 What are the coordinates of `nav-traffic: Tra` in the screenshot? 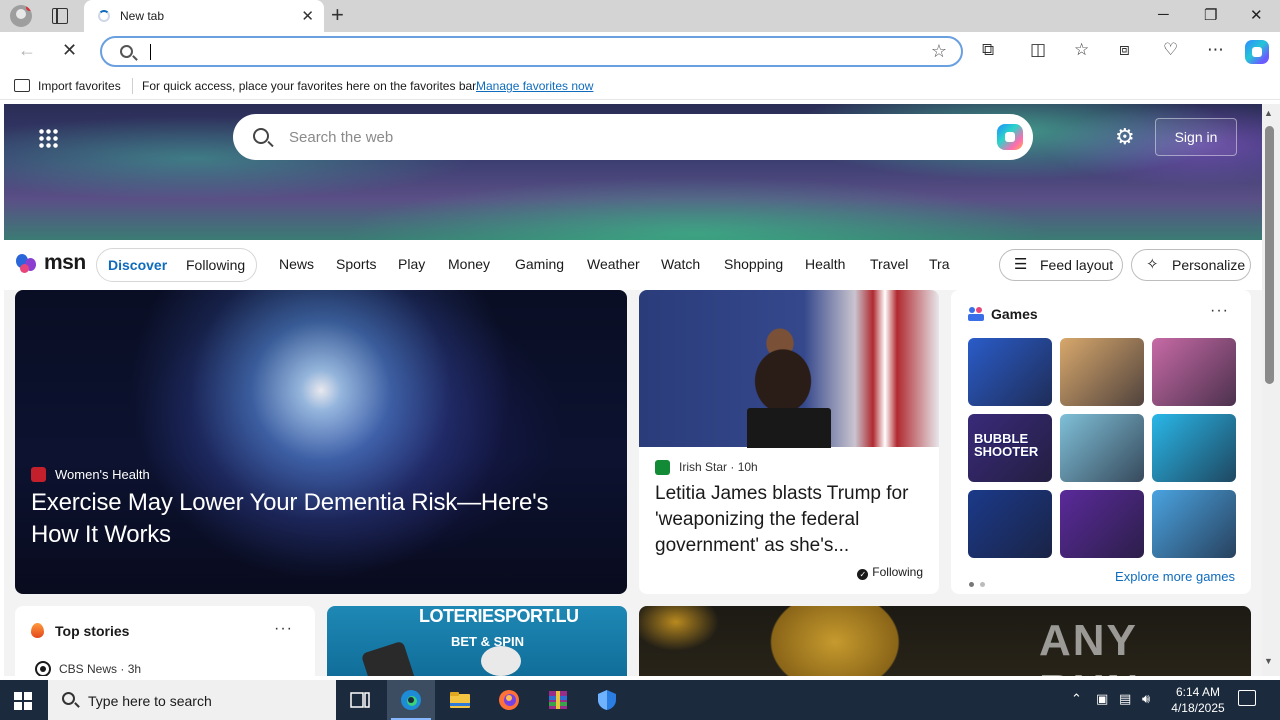 It's located at (939, 264).